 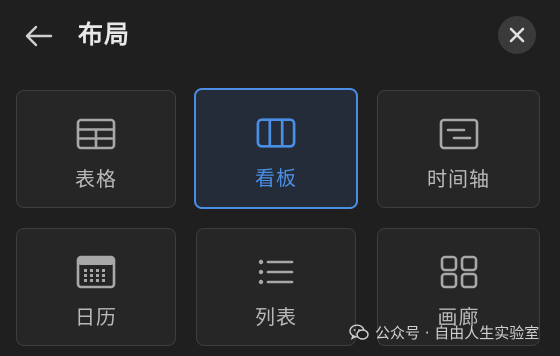 I want to click on layout-option-label: 列表, so click(x=276, y=317).